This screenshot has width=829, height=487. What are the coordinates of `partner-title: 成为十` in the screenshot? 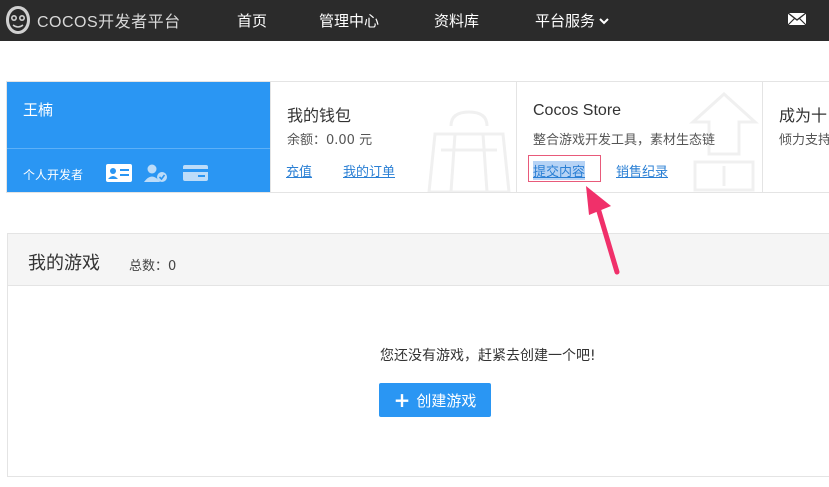 It's located at (803, 116).